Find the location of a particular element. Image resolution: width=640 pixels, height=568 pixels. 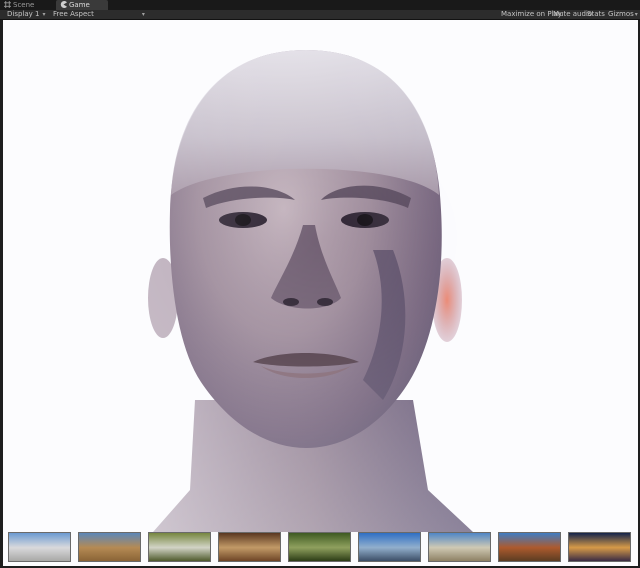

gizmos-dropdown: Gizmos▾ is located at coordinates (623, 14).